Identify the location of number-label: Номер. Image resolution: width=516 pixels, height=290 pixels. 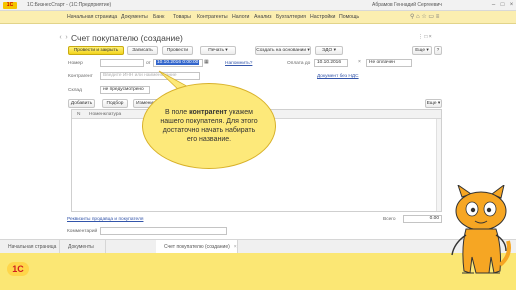
(75, 63).